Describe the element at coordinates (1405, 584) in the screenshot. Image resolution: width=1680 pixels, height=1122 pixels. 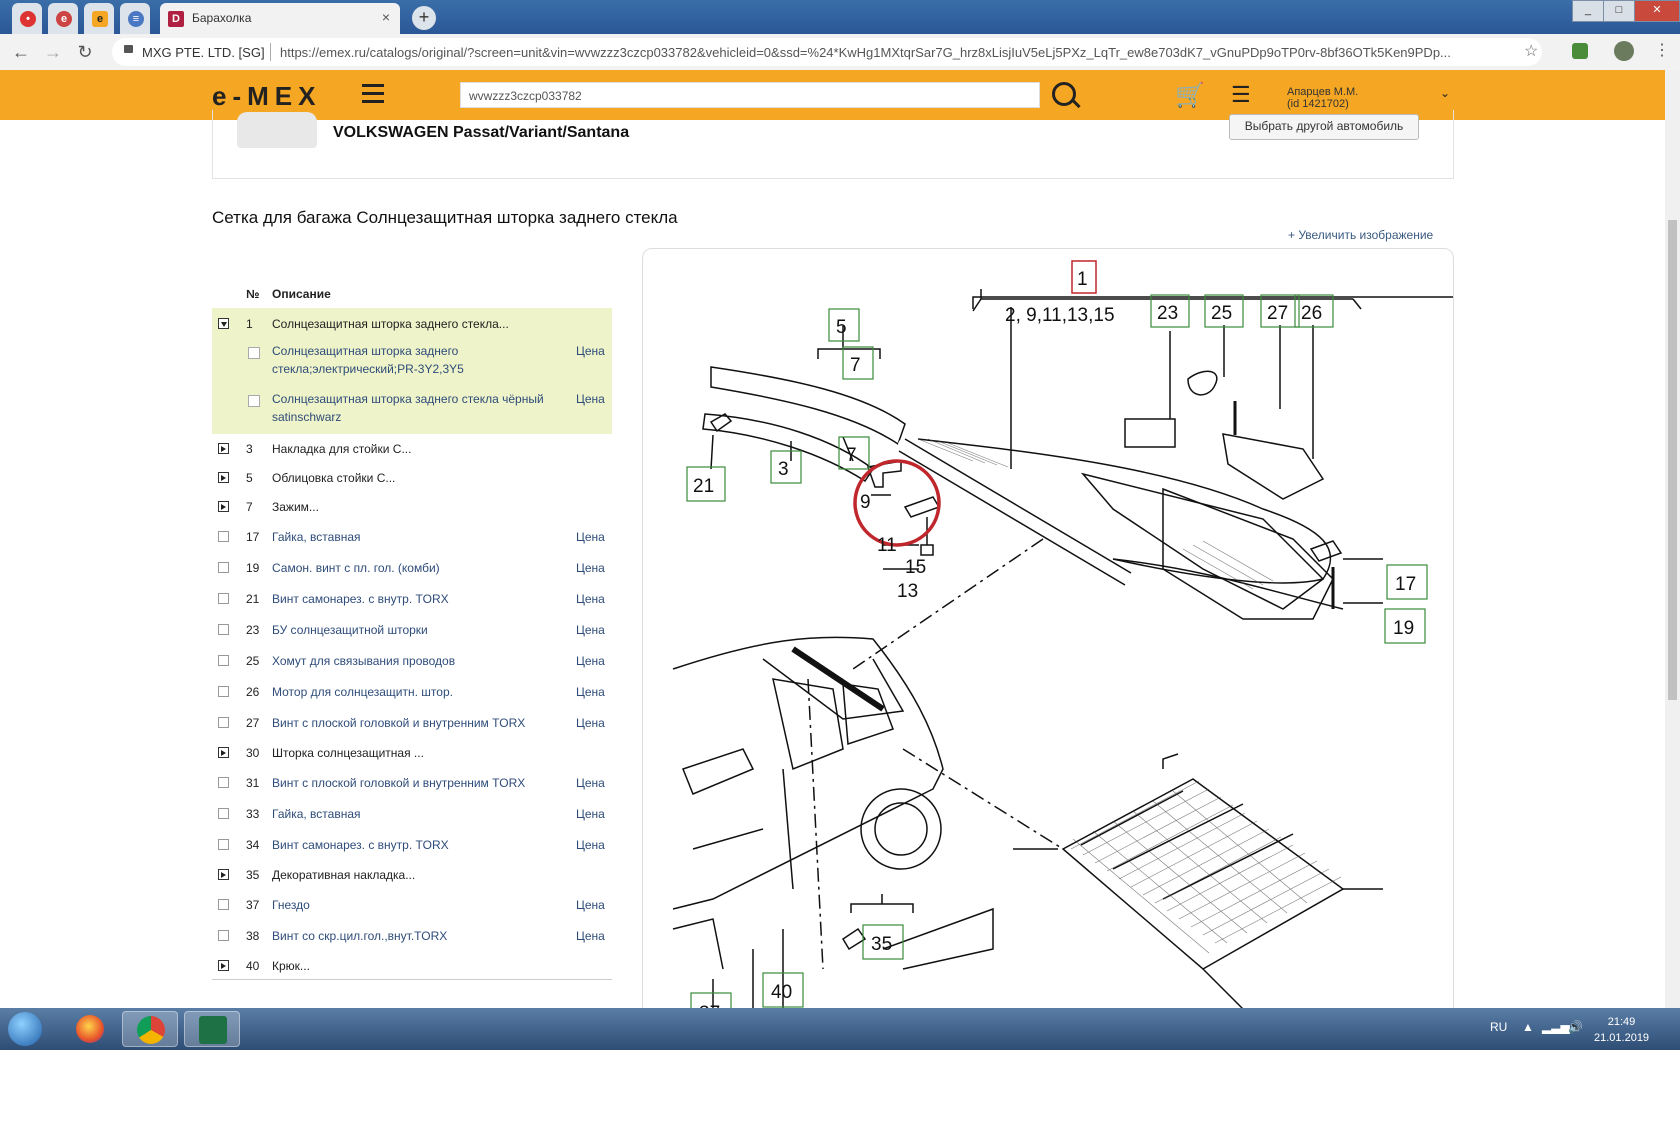
I see `callout-label: 17` at that location.